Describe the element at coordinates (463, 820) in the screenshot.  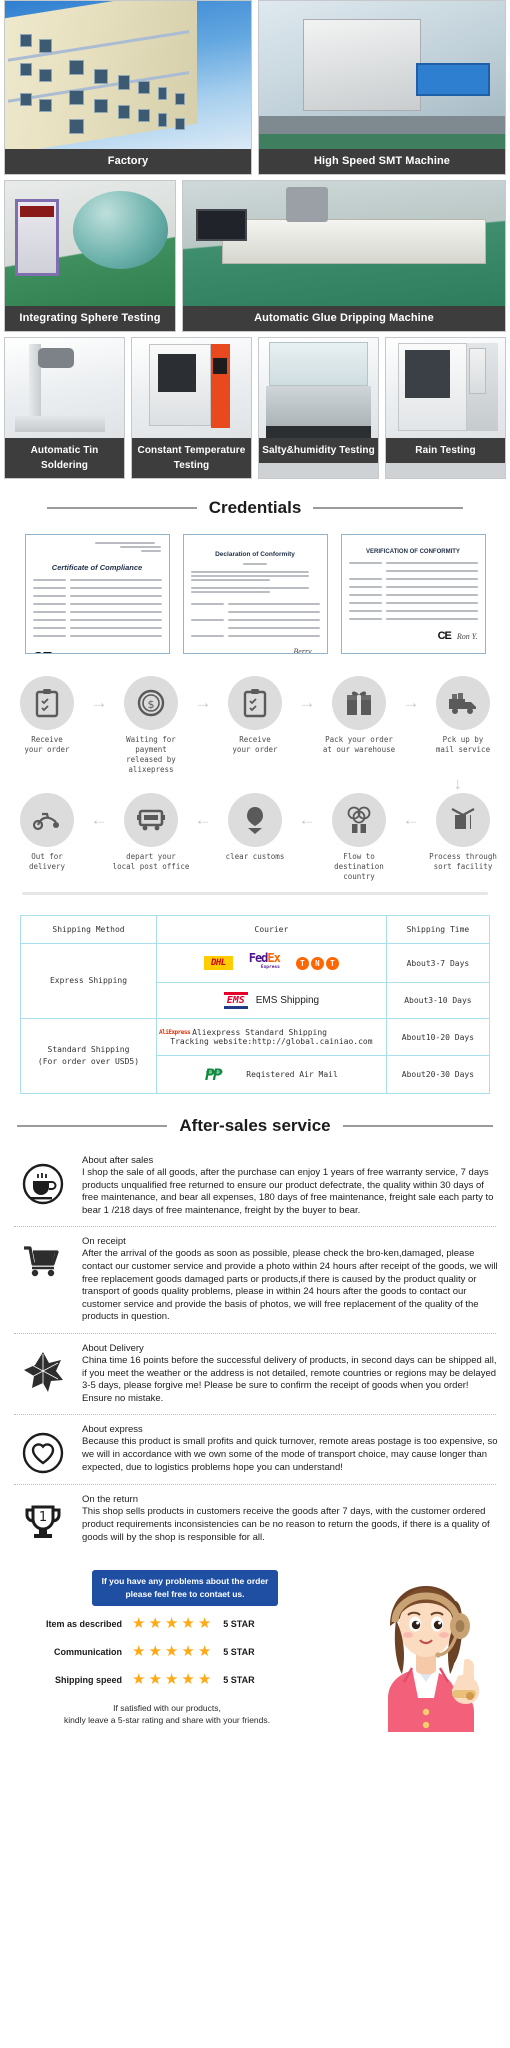
I see `sorting-facility-icon` at that location.